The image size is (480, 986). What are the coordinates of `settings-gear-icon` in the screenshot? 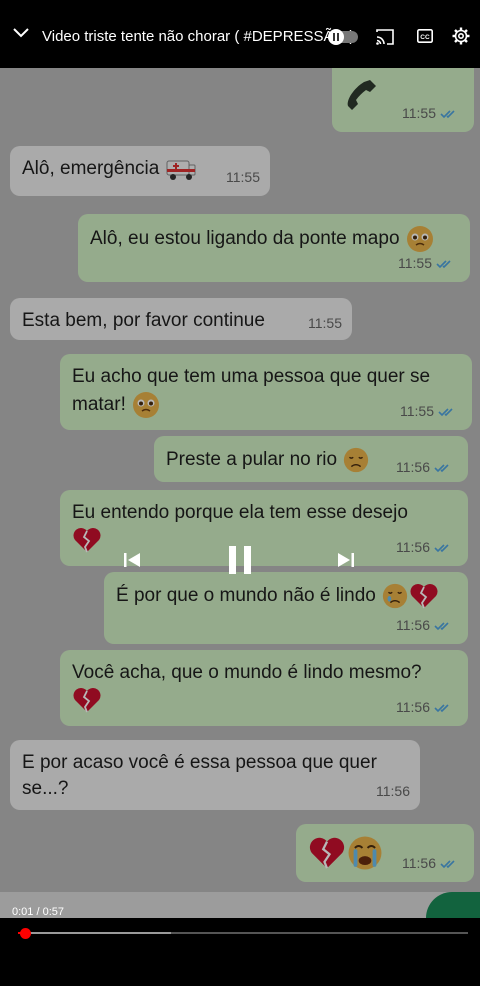 It's located at (461, 36).